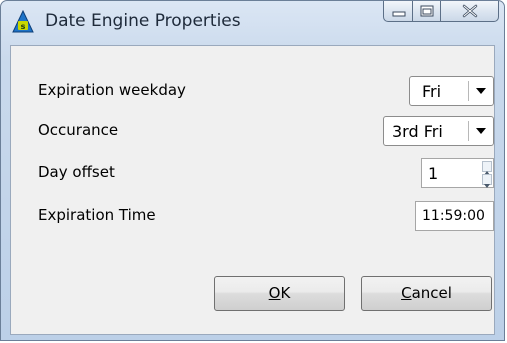  I want to click on expiration-time-label: Expiration Time, so click(97, 215).